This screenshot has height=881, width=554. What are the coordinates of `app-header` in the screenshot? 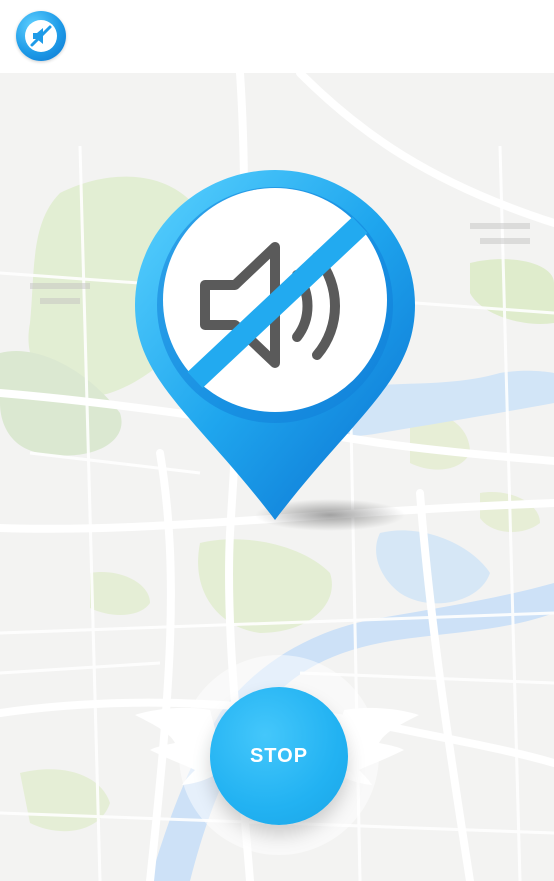 It's located at (277, 36).